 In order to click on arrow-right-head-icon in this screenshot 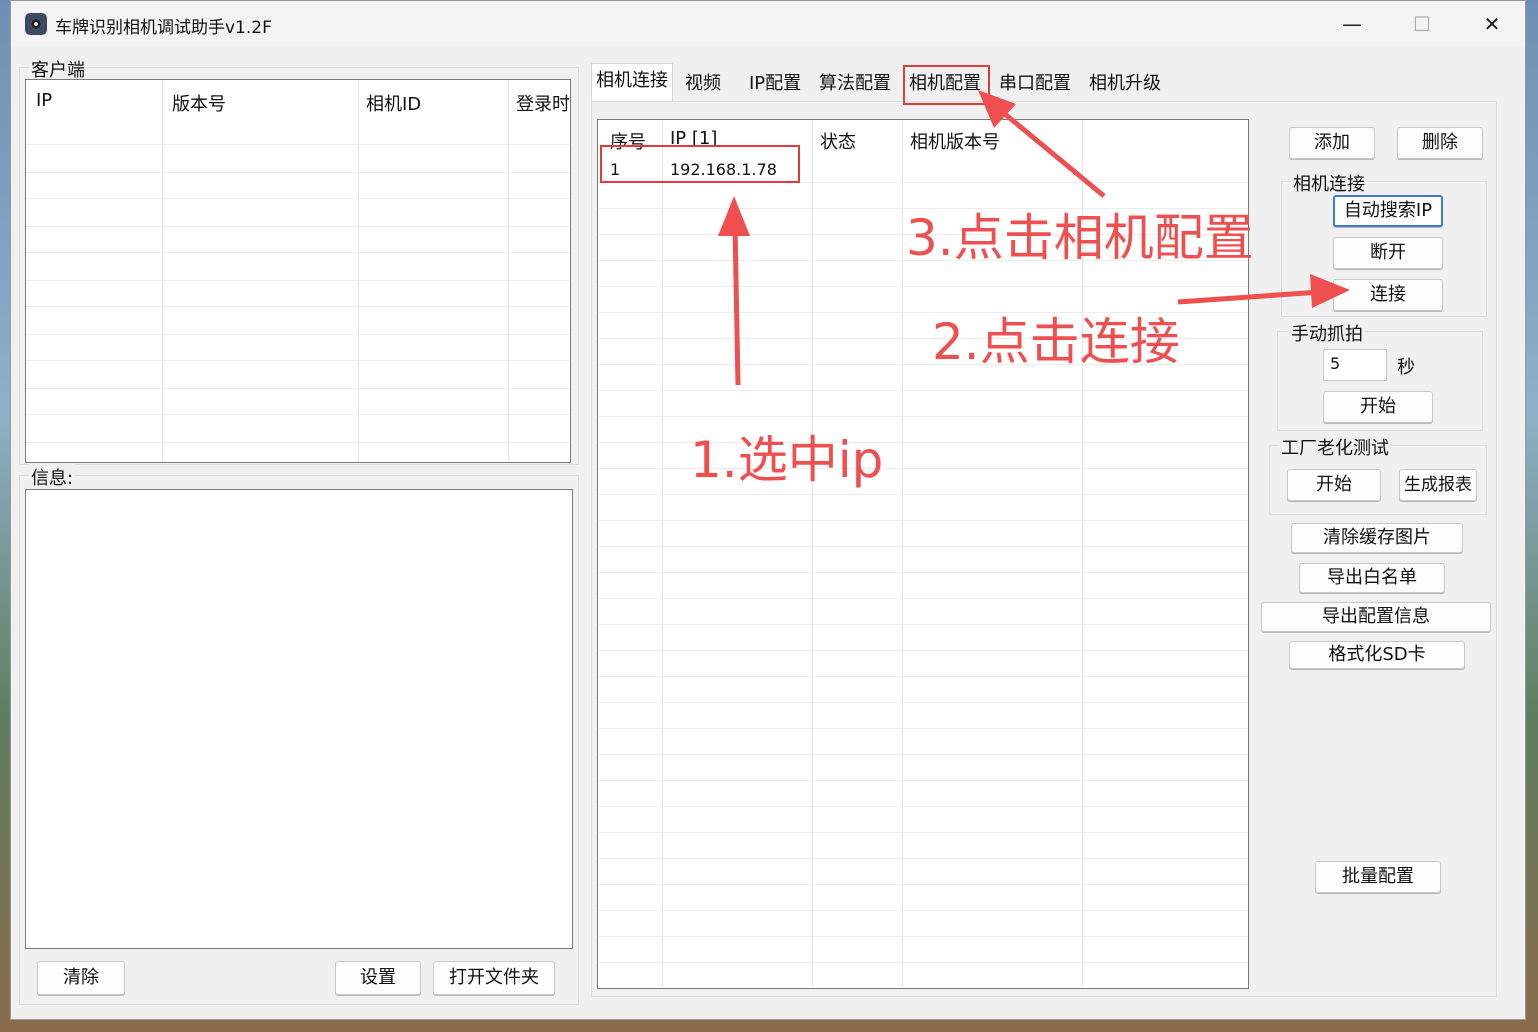, I will do `click(1330, 291)`.